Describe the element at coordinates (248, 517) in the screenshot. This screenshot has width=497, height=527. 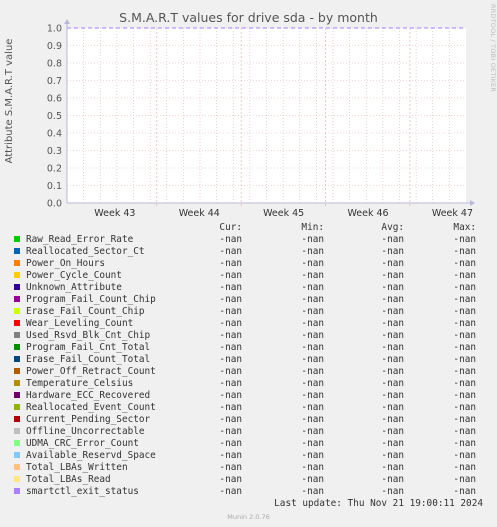
I see `munin-version: Munin 2.0.76` at that location.